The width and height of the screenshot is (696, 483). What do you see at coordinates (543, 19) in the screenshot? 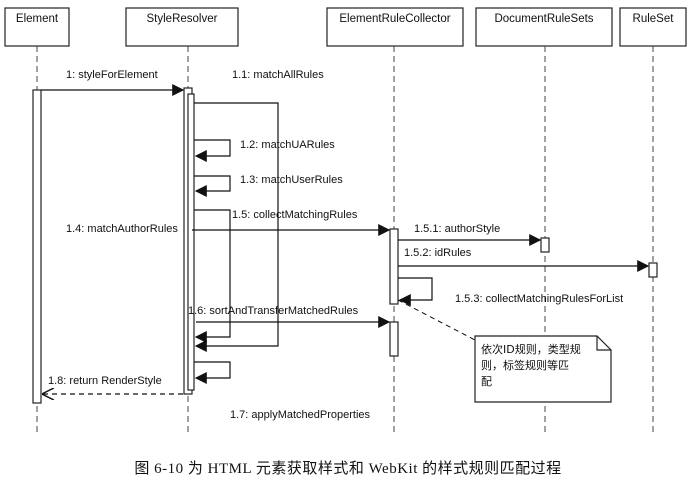
I see `lifeline-document-rule-sets-label: DocumentRuleSets` at bounding box center [543, 19].